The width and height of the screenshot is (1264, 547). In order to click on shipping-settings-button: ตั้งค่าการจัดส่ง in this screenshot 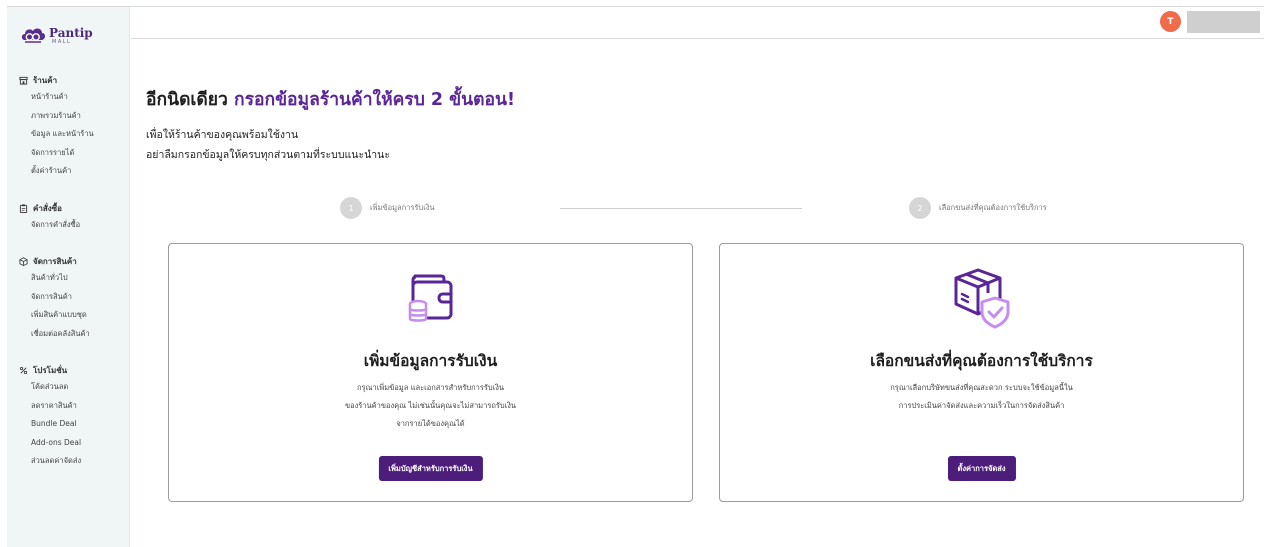, I will do `click(981, 468)`.